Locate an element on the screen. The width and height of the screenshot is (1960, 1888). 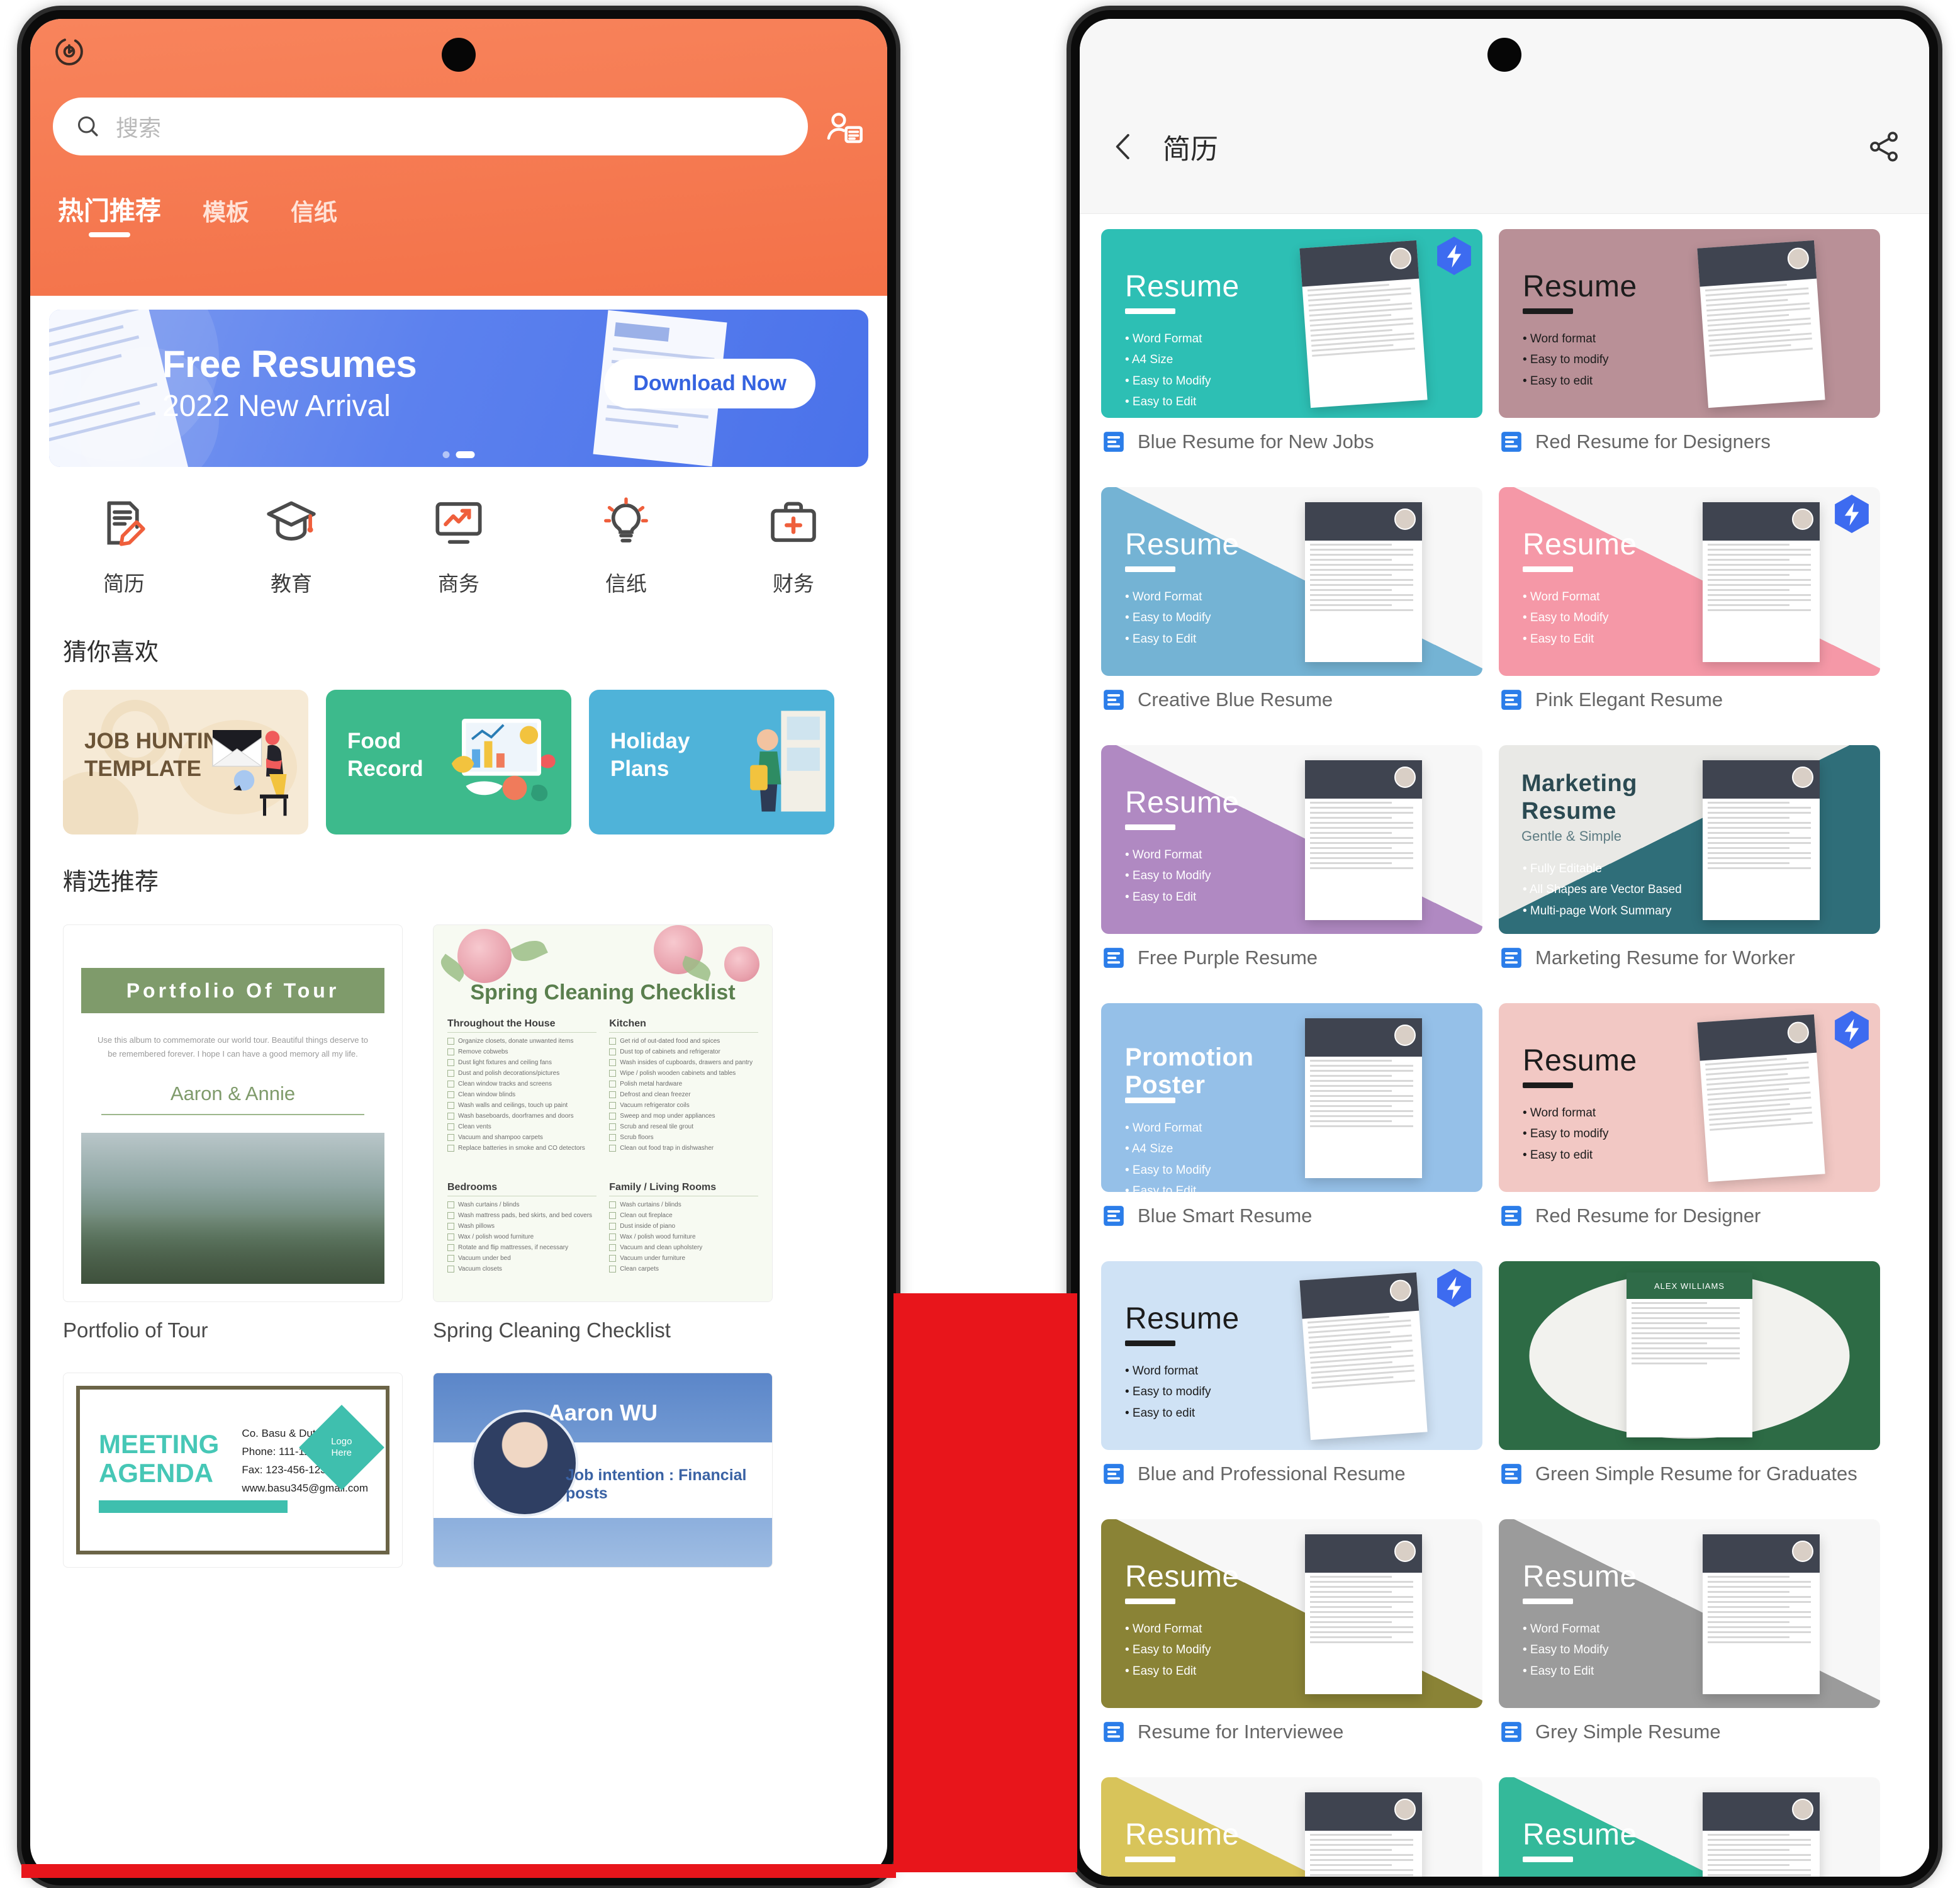
checklist-item: Dust top of cabinets and refrigerator is located at coordinates (683, 1051).